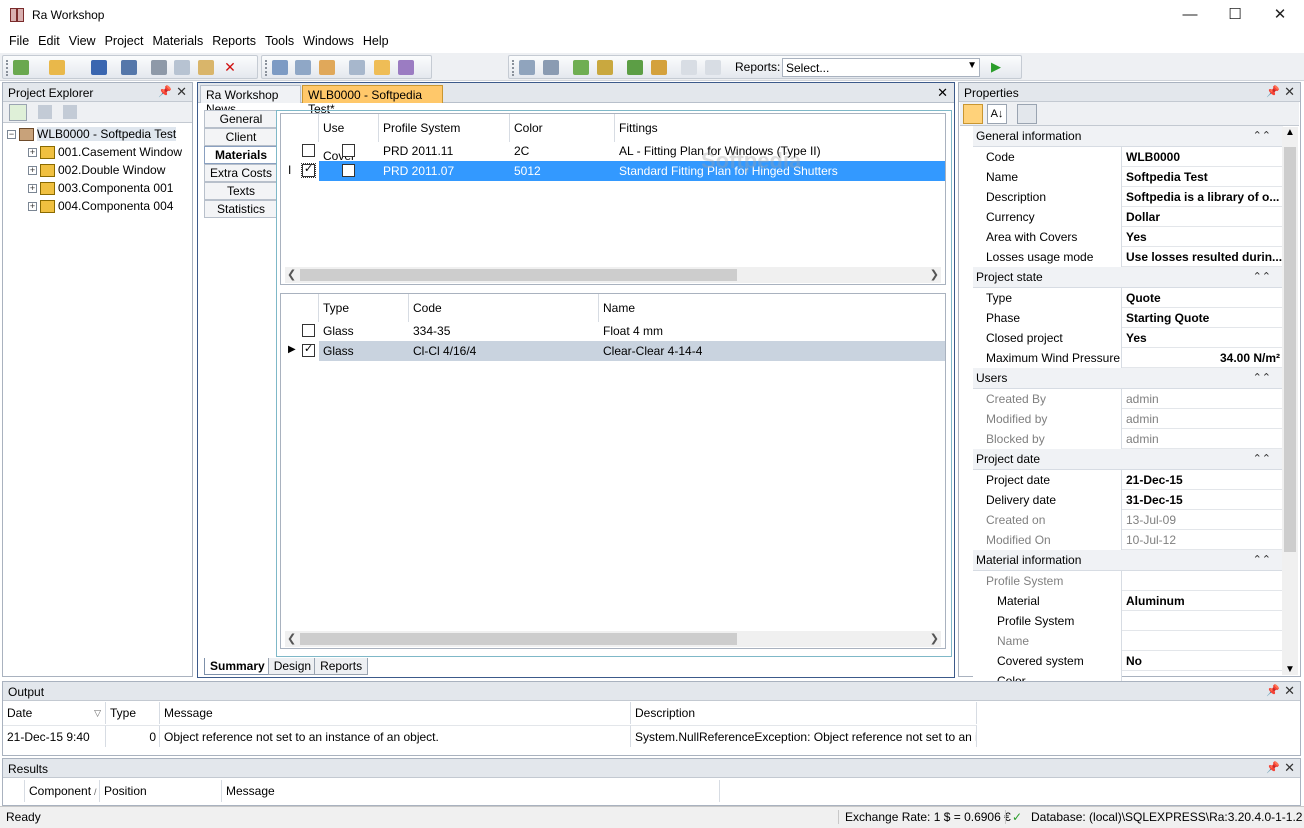 Image resolution: width=1304 pixels, height=828 pixels. What do you see at coordinates (19, 39) in the screenshot?
I see `menu-file: File` at bounding box center [19, 39].